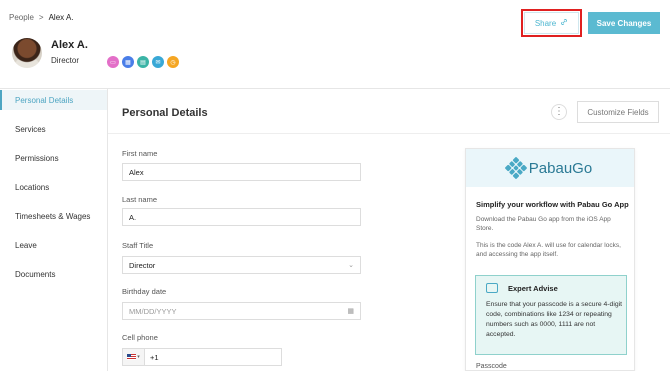  I want to click on passcode-label: Passcode, so click(491, 366).